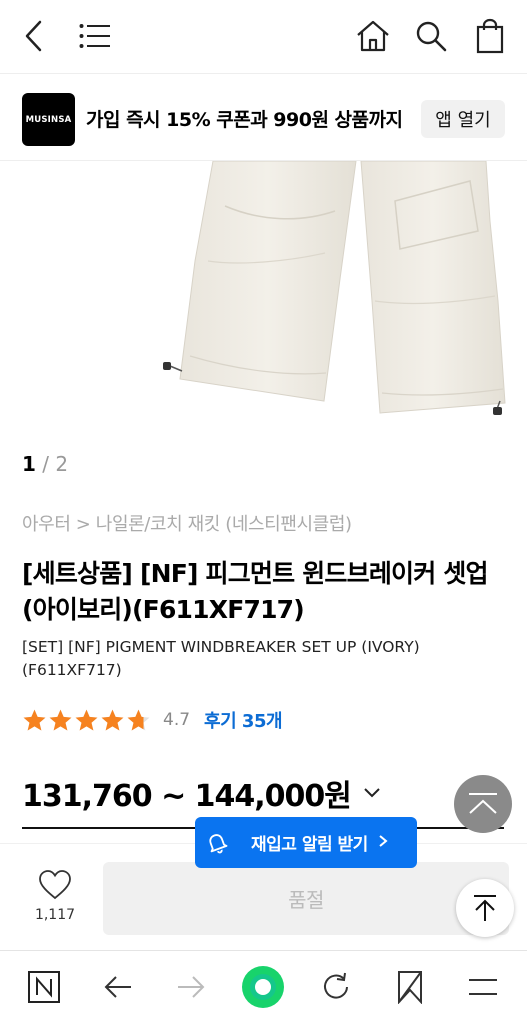 Image resolution: width=527 pixels, height=1024 pixels. I want to click on heart-icon, so click(55, 885).